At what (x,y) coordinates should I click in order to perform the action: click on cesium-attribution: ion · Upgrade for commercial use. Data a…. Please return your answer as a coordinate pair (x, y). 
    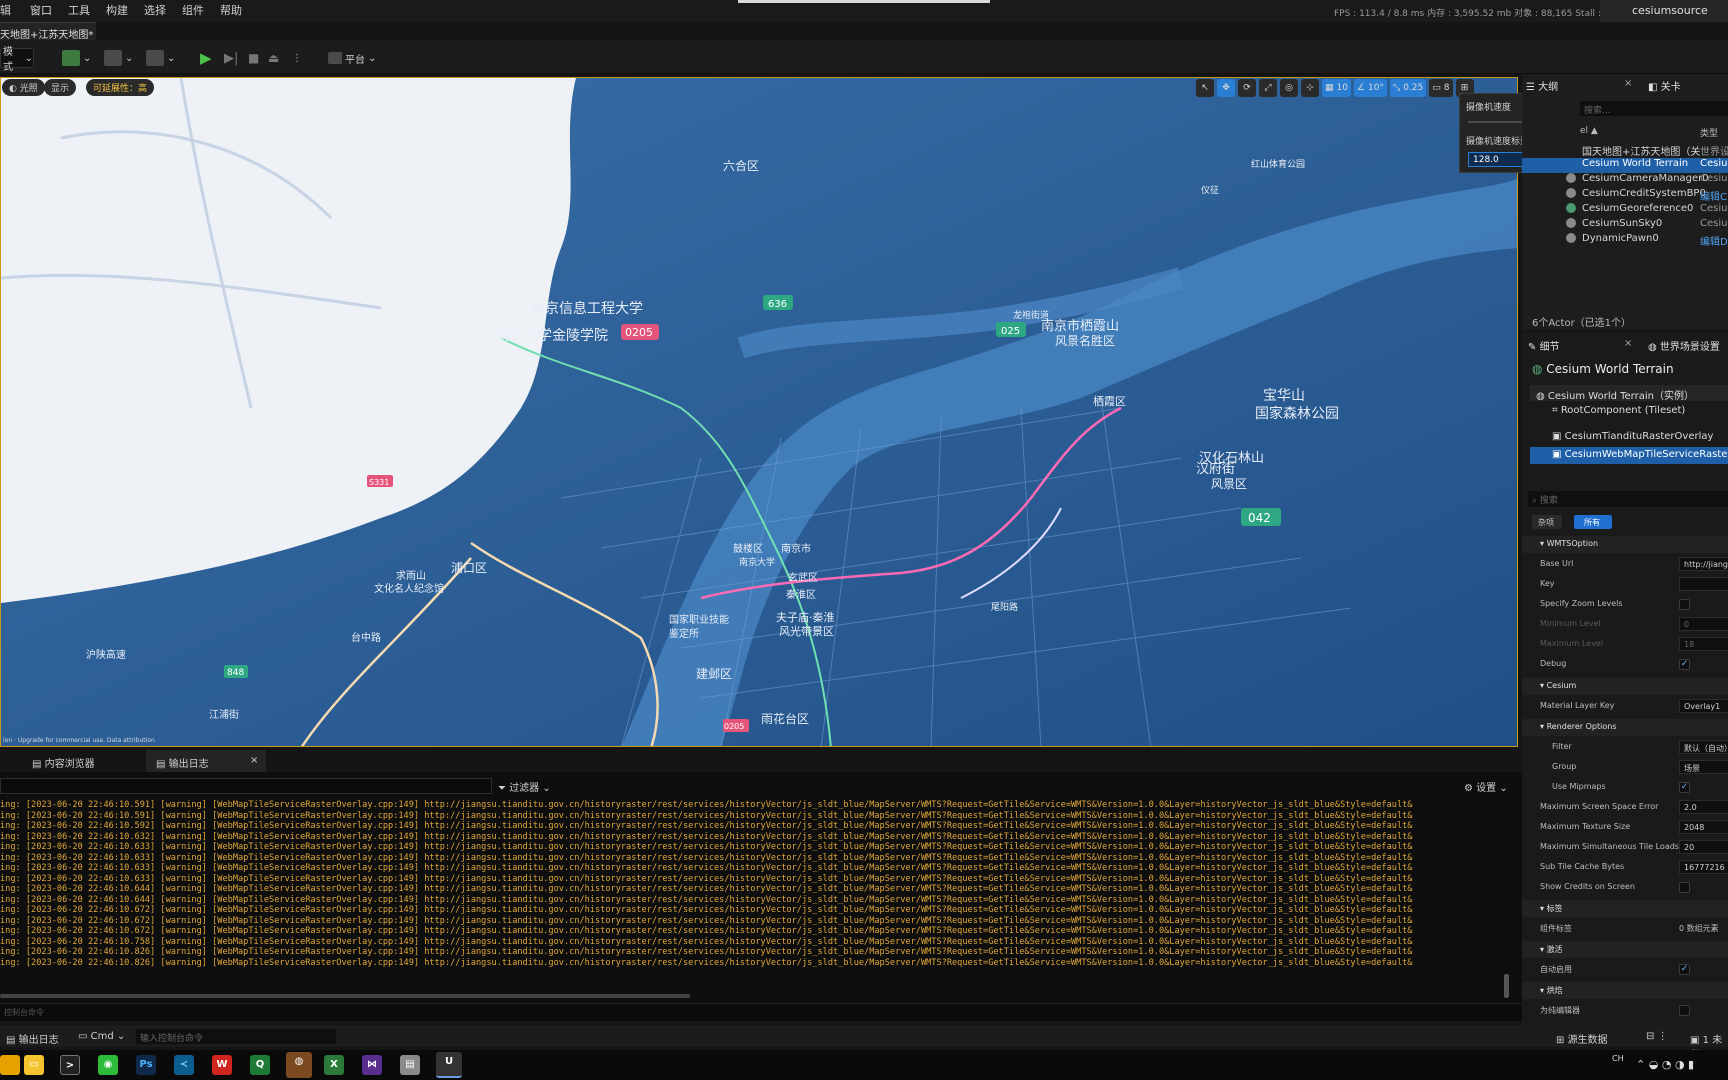
    Looking at the image, I should click on (79, 740).